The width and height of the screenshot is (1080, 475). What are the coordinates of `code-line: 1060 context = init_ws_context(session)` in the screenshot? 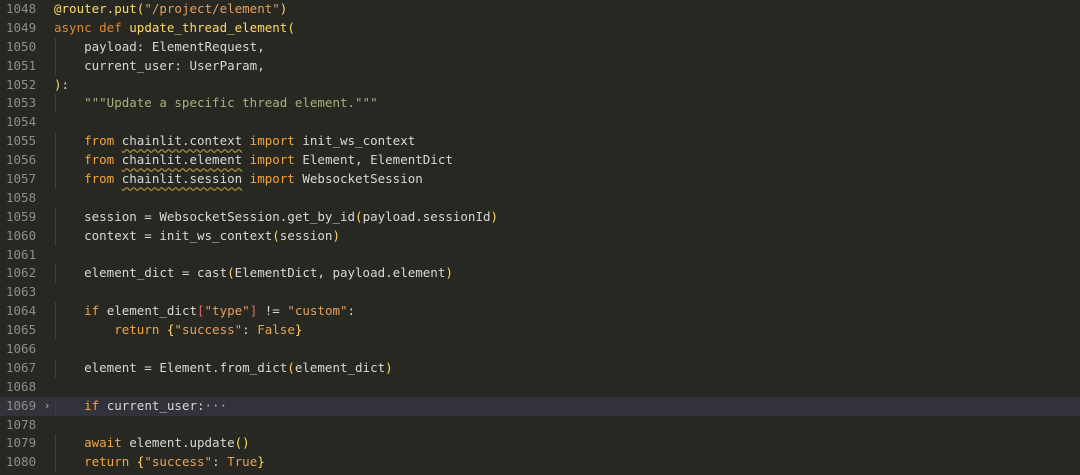 It's located at (540, 236).